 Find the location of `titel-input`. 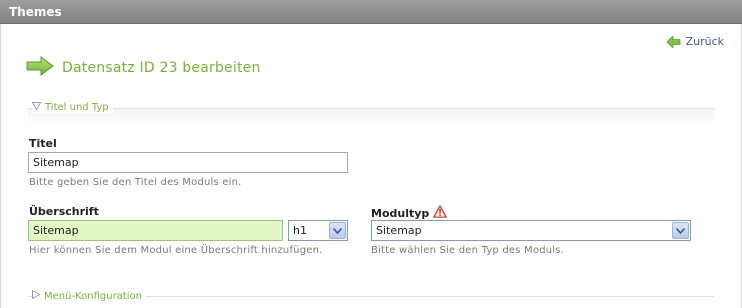

titel-input is located at coordinates (188, 162).